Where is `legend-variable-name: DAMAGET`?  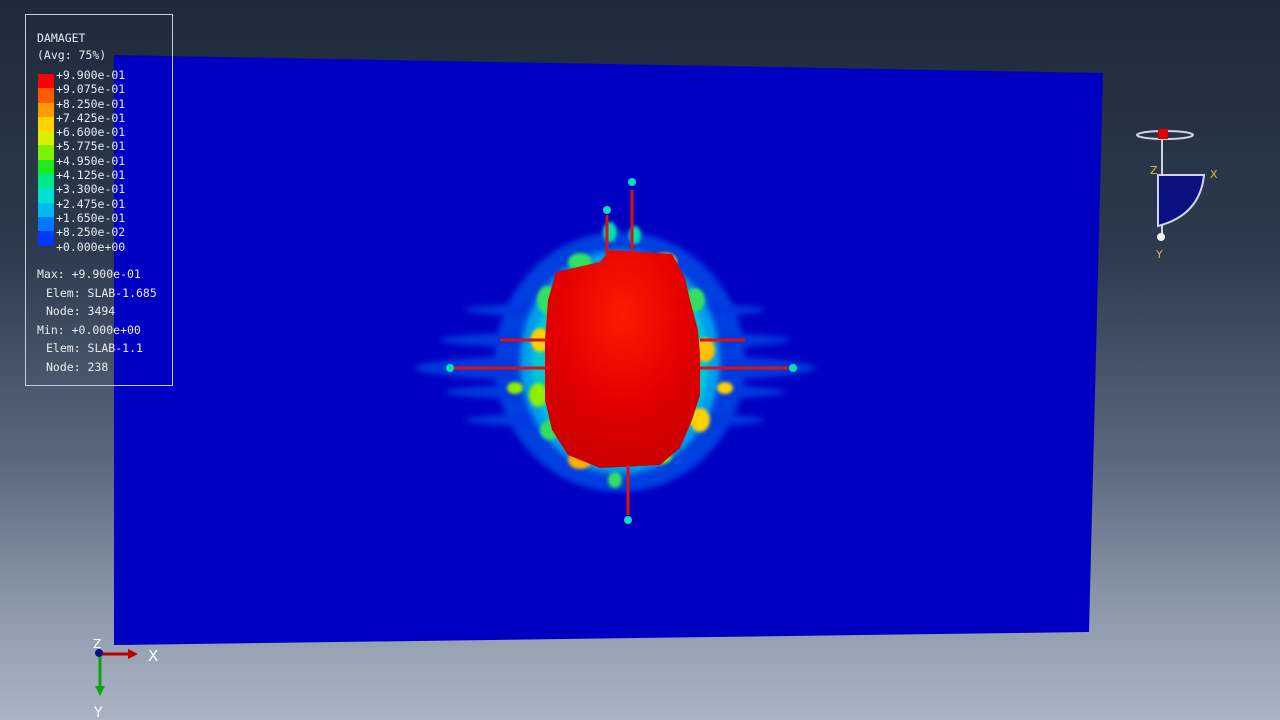 legend-variable-name: DAMAGET is located at coordinates (61, 38).